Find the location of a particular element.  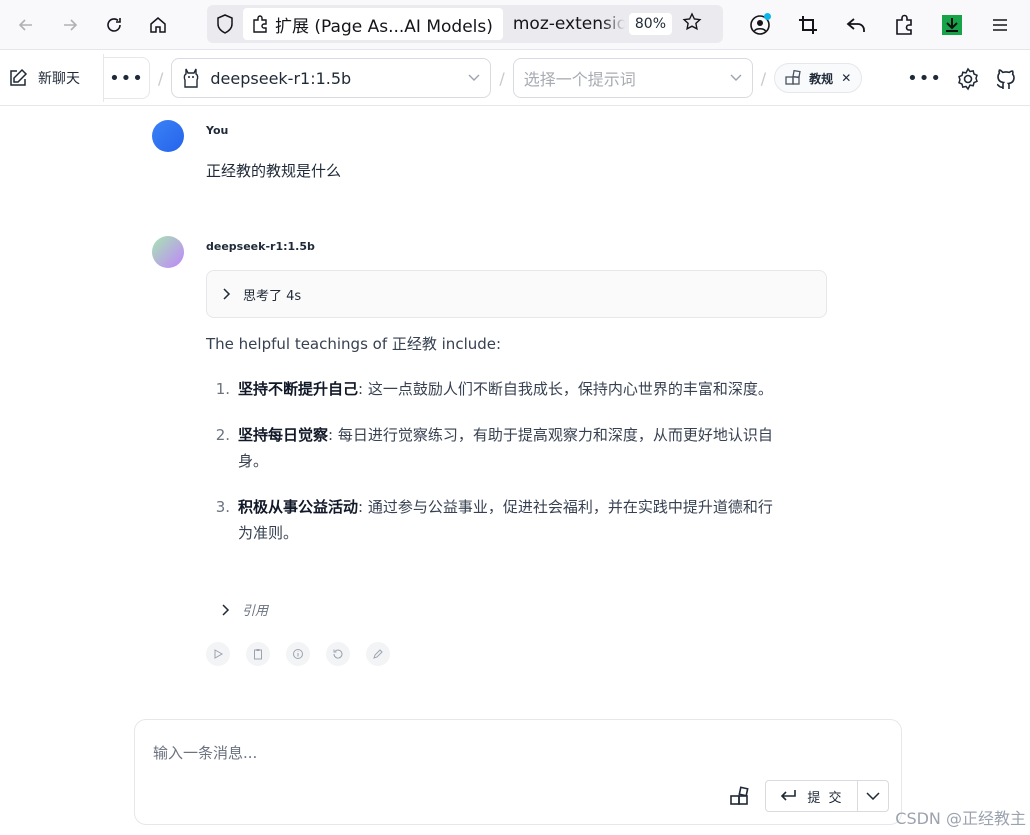

more-options-button: ••• is located at coordinates (127, 78).